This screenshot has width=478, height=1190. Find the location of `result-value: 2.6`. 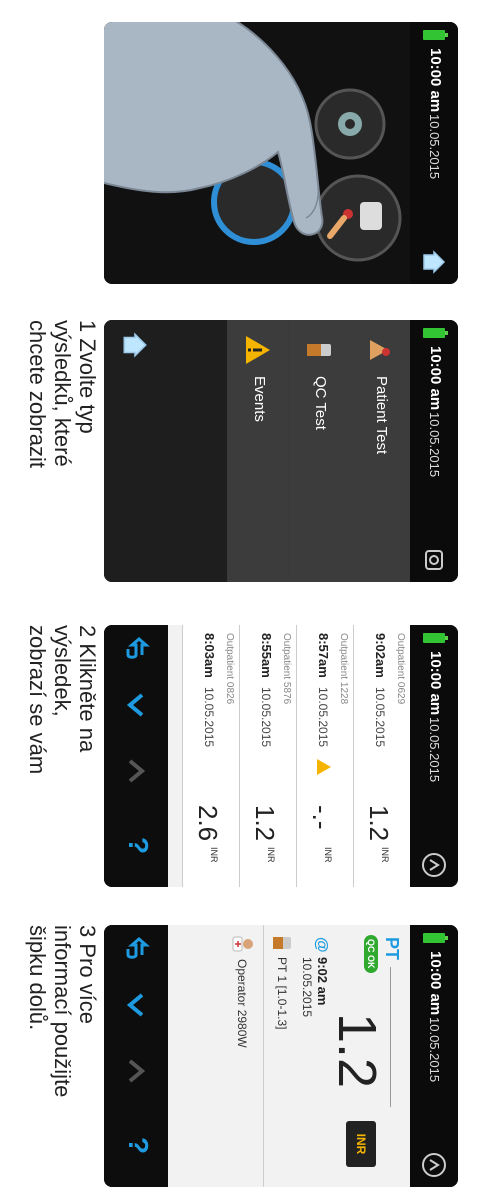

result-value: 2.6 is located at coordinates (208, 823).